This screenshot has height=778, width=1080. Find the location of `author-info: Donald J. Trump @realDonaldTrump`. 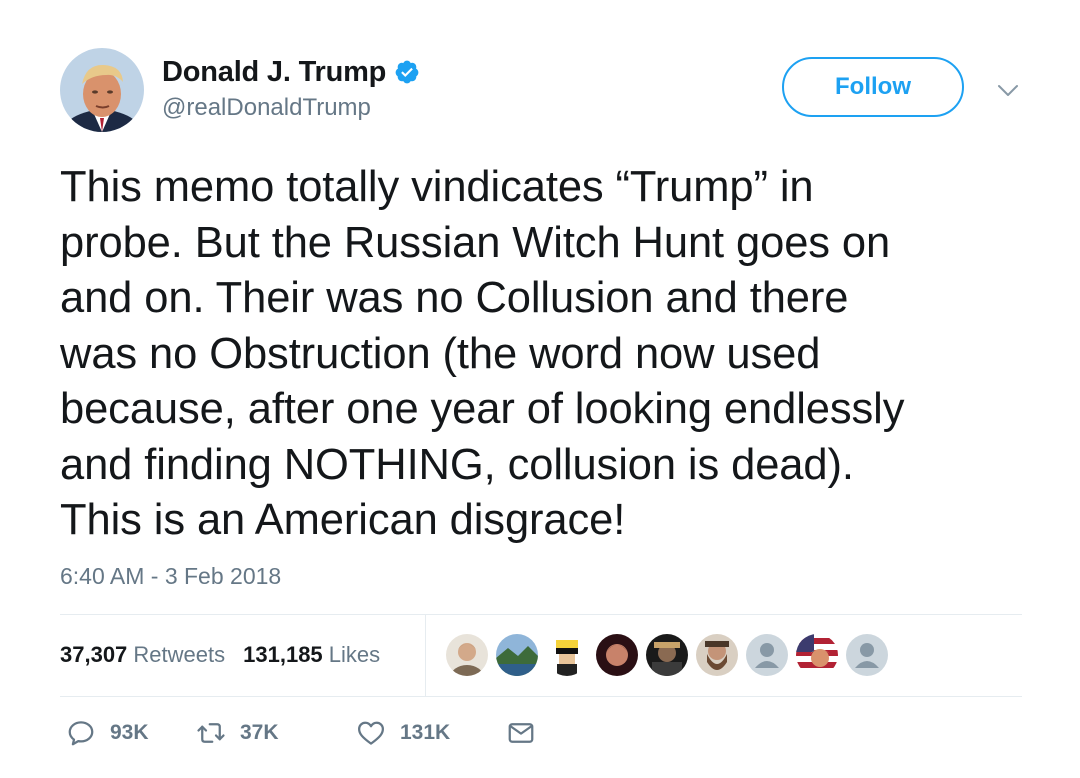

author-info: Donald J. Trump @realDonaldTrump is located at coordinates (291, 88).